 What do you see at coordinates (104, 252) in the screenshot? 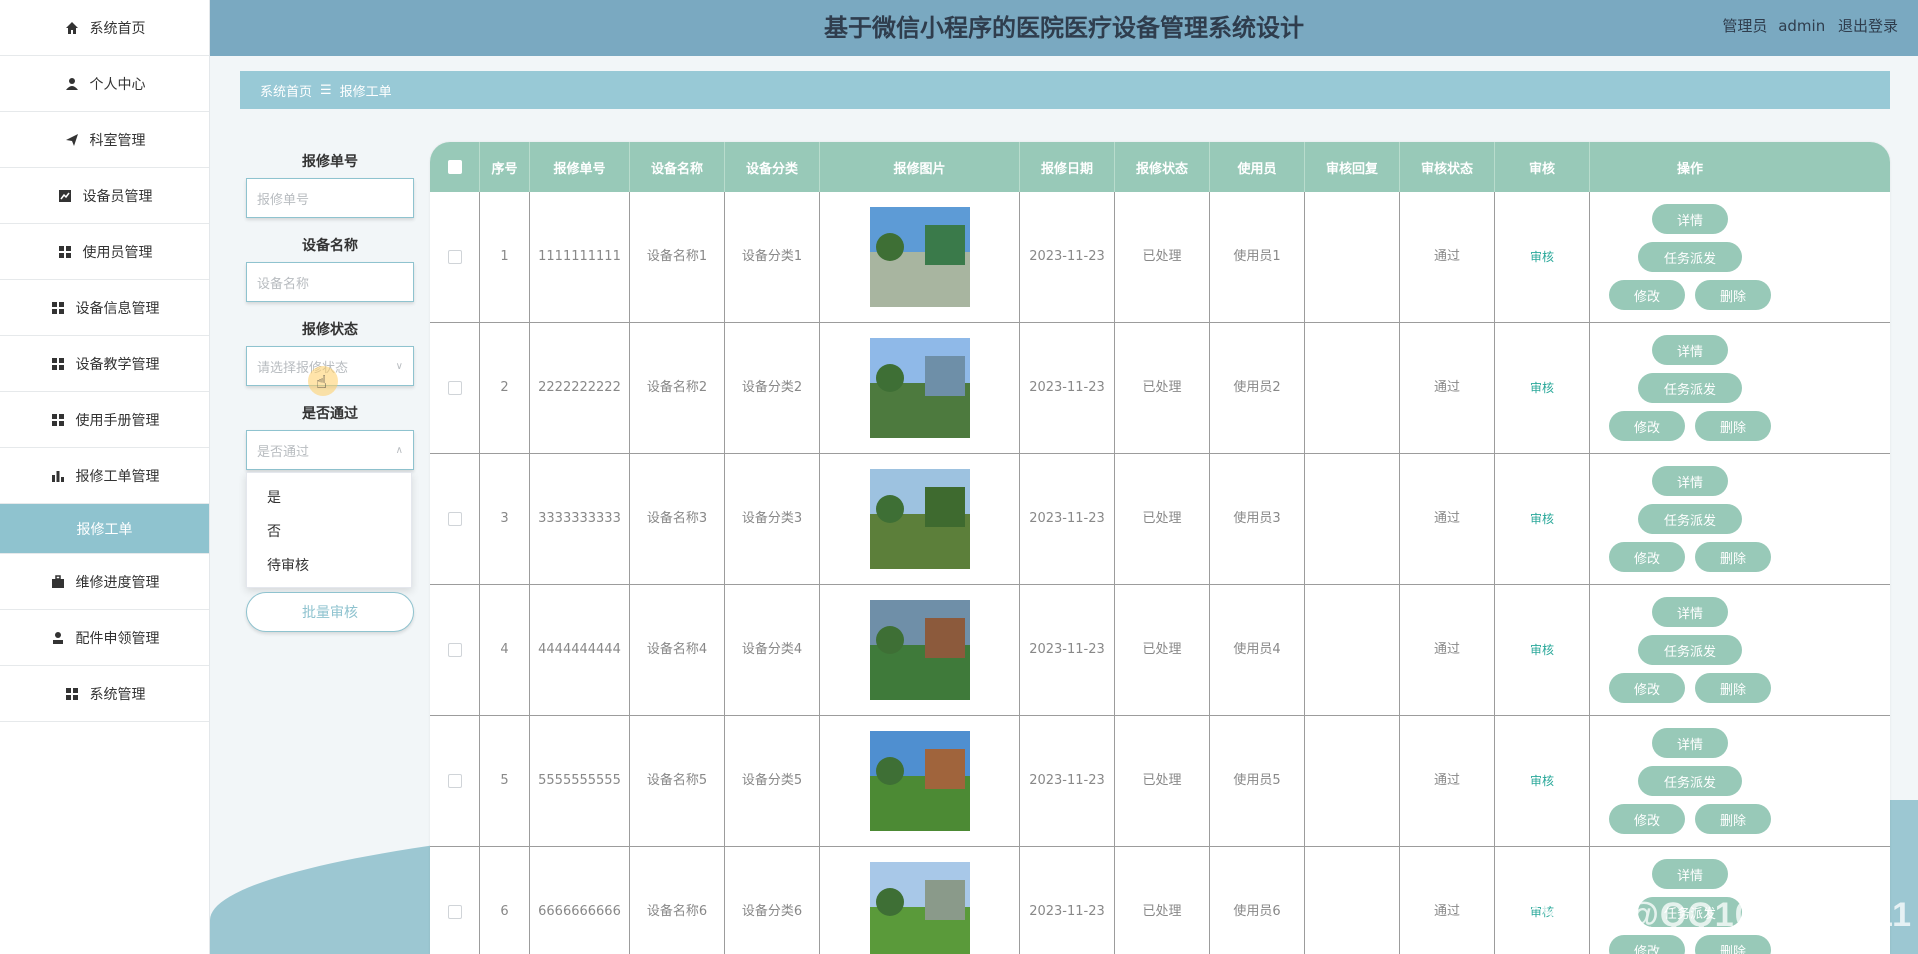
I see `sidebar-item-user-staff: 使用员管理` at bounding box center [104, 252].